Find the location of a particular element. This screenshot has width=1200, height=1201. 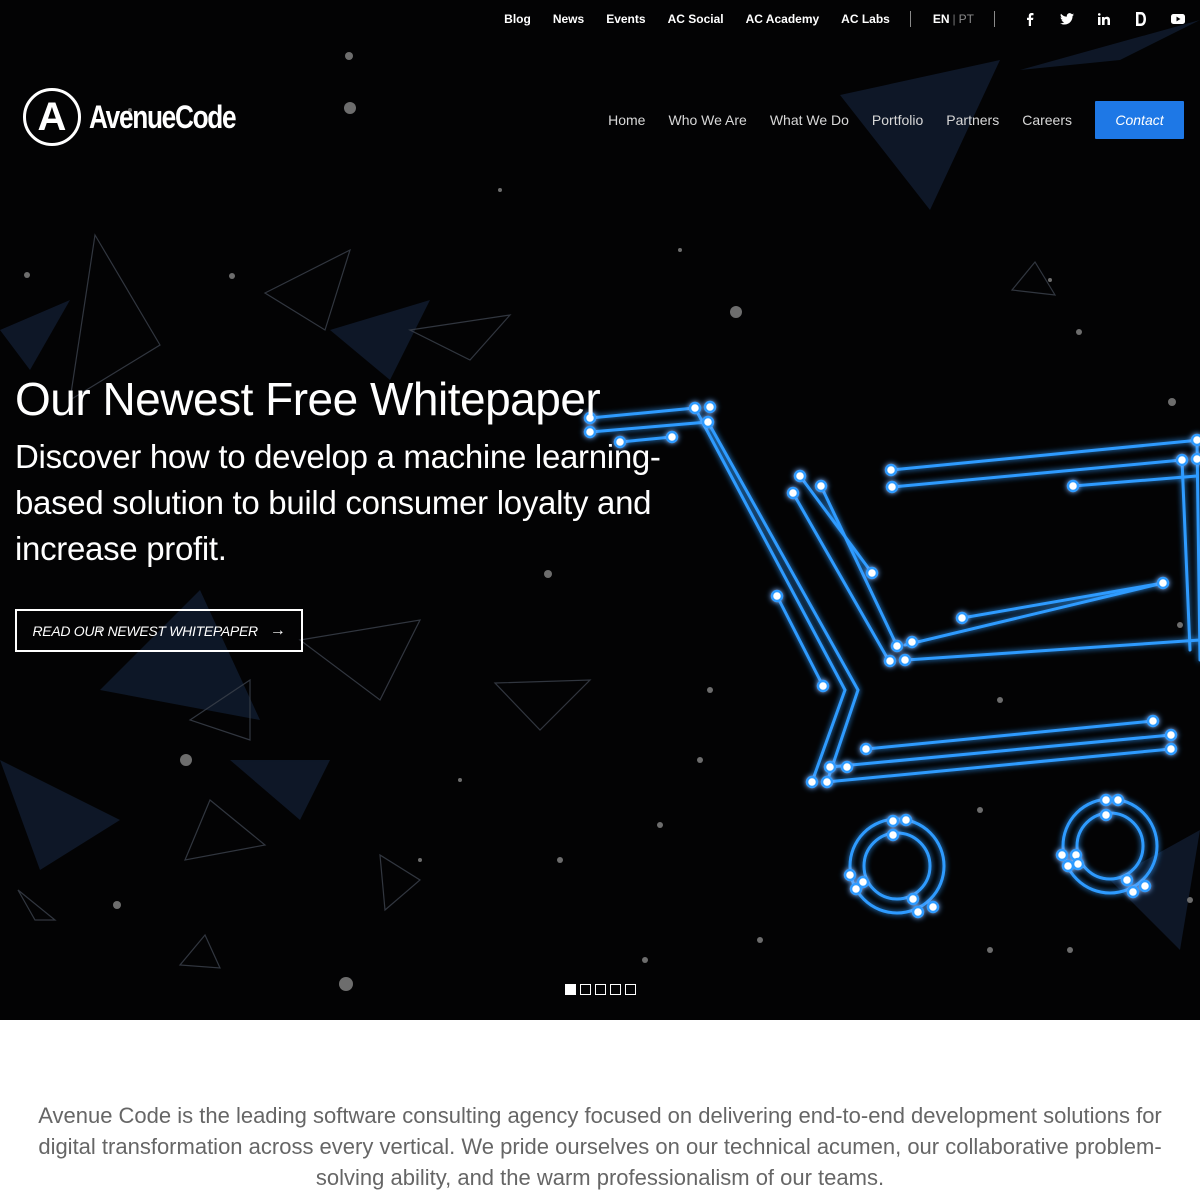

linkedin-icon is located at coordinates (1104, 19).